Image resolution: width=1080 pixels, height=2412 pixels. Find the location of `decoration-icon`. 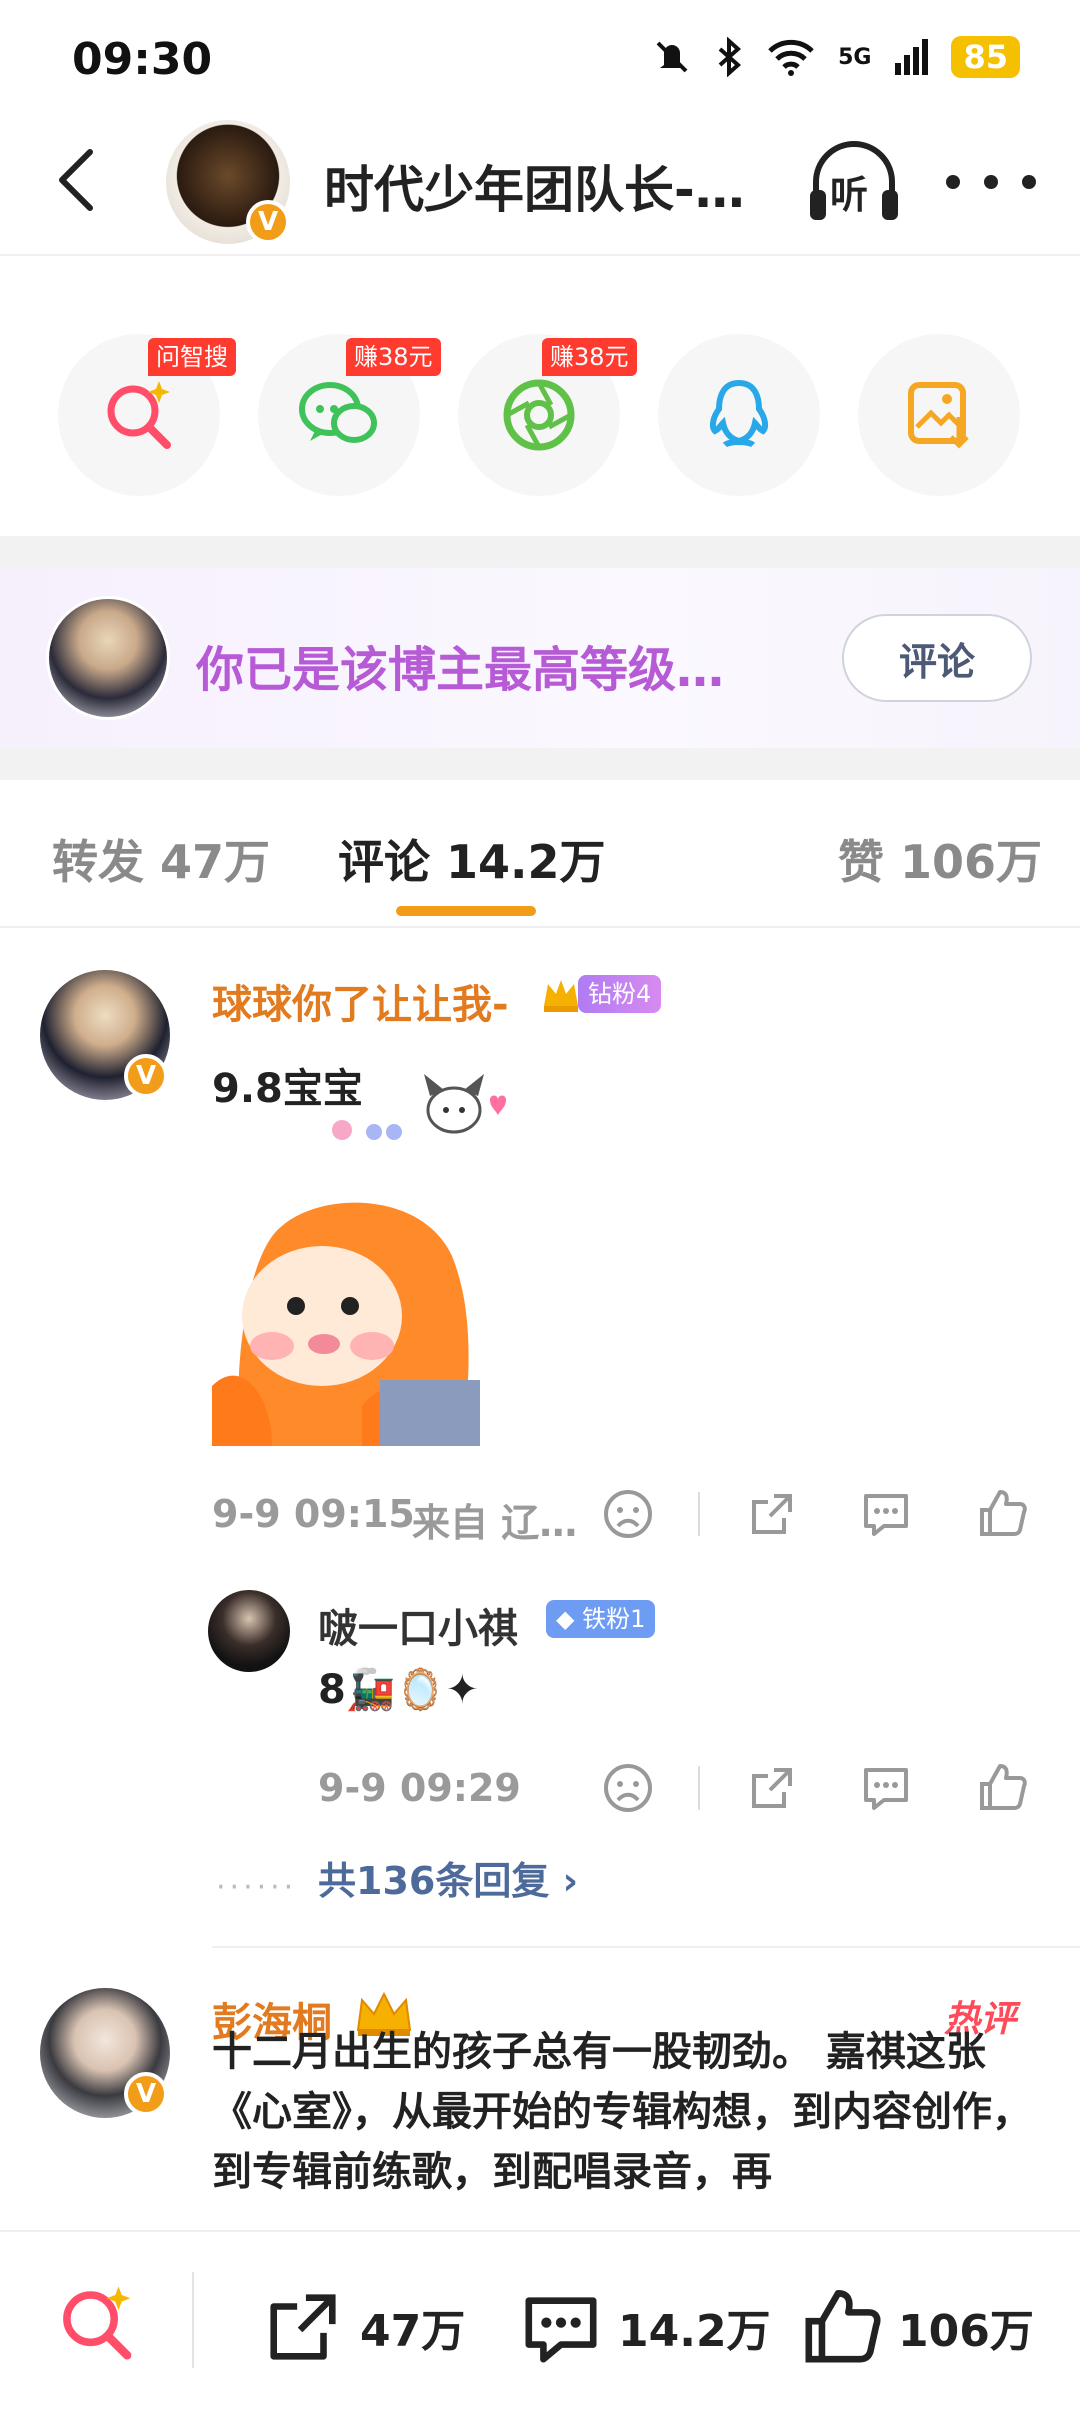

decoration-icon is located at coordinates (367, 1130).